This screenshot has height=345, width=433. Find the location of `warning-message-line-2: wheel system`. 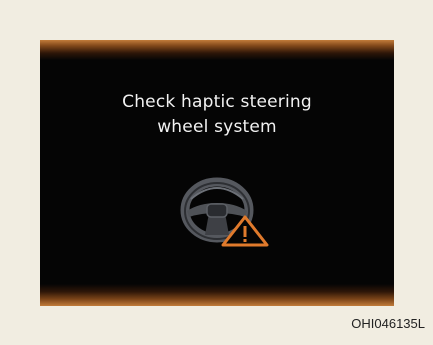

warning-message-line-2: wheel system is located at coordinates (217, 127).